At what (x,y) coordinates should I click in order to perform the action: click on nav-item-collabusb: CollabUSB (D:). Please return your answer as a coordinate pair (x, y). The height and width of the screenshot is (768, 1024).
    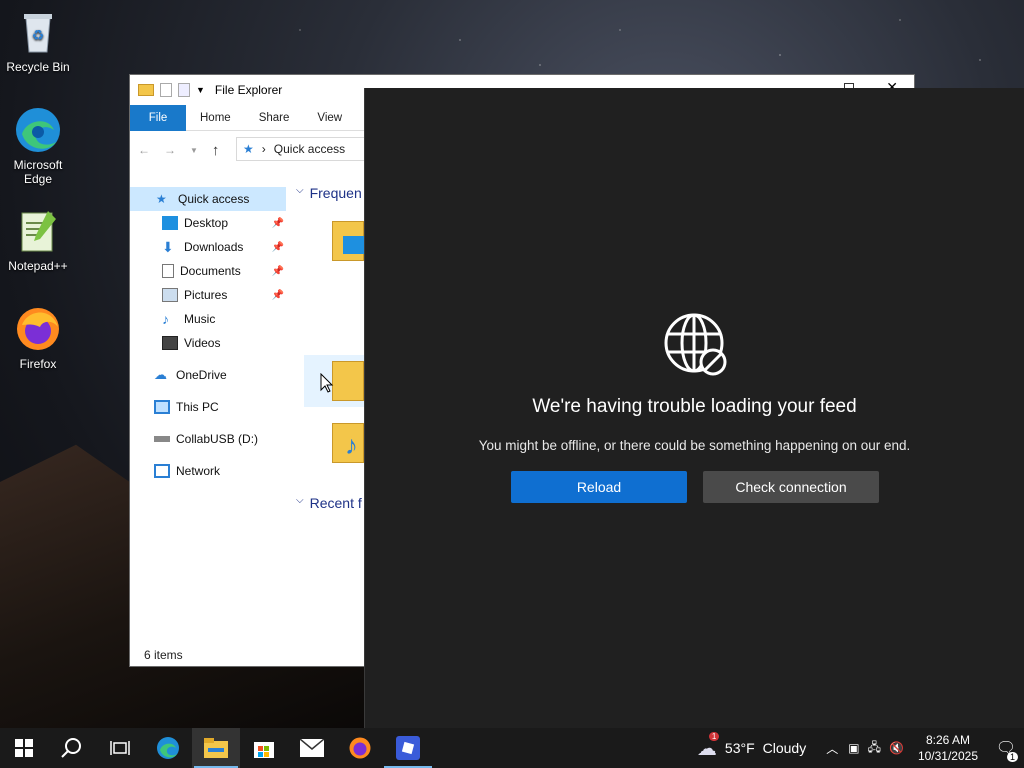
    Looking at the image, I should click on (210, 439).